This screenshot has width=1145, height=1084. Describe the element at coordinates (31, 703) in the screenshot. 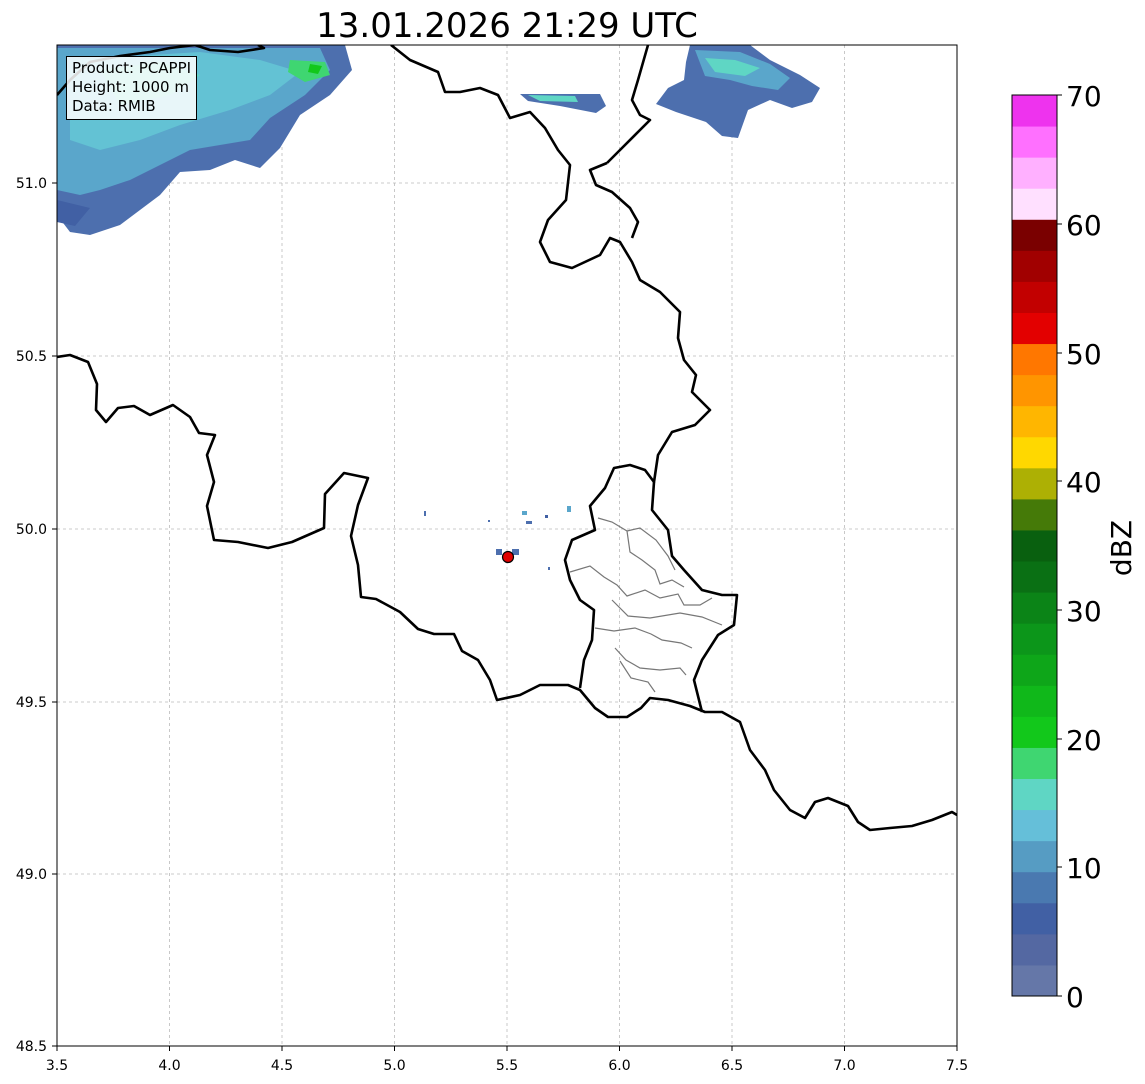

I see `y-tick-label: 49.5` at that location.